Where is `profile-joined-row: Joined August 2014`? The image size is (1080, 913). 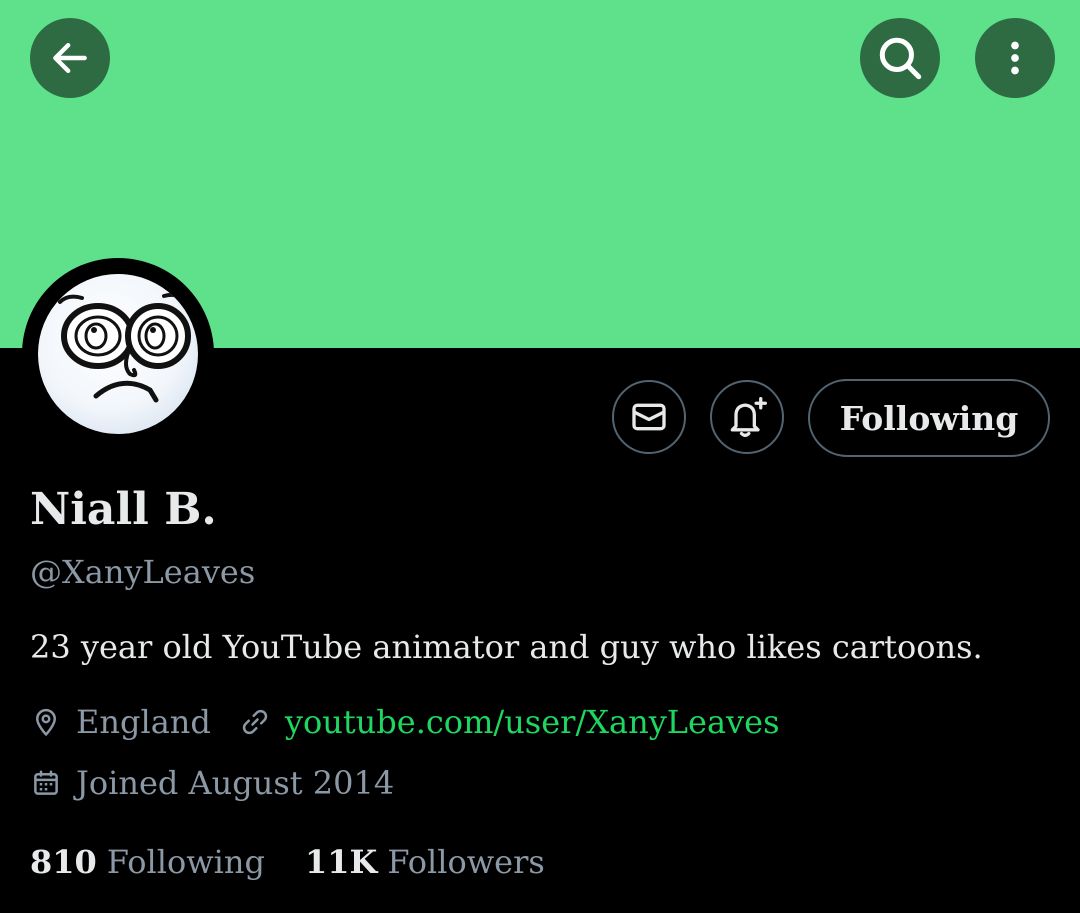
profile-joined-row: Joined August 2014 is located at coordinates (212, 783).